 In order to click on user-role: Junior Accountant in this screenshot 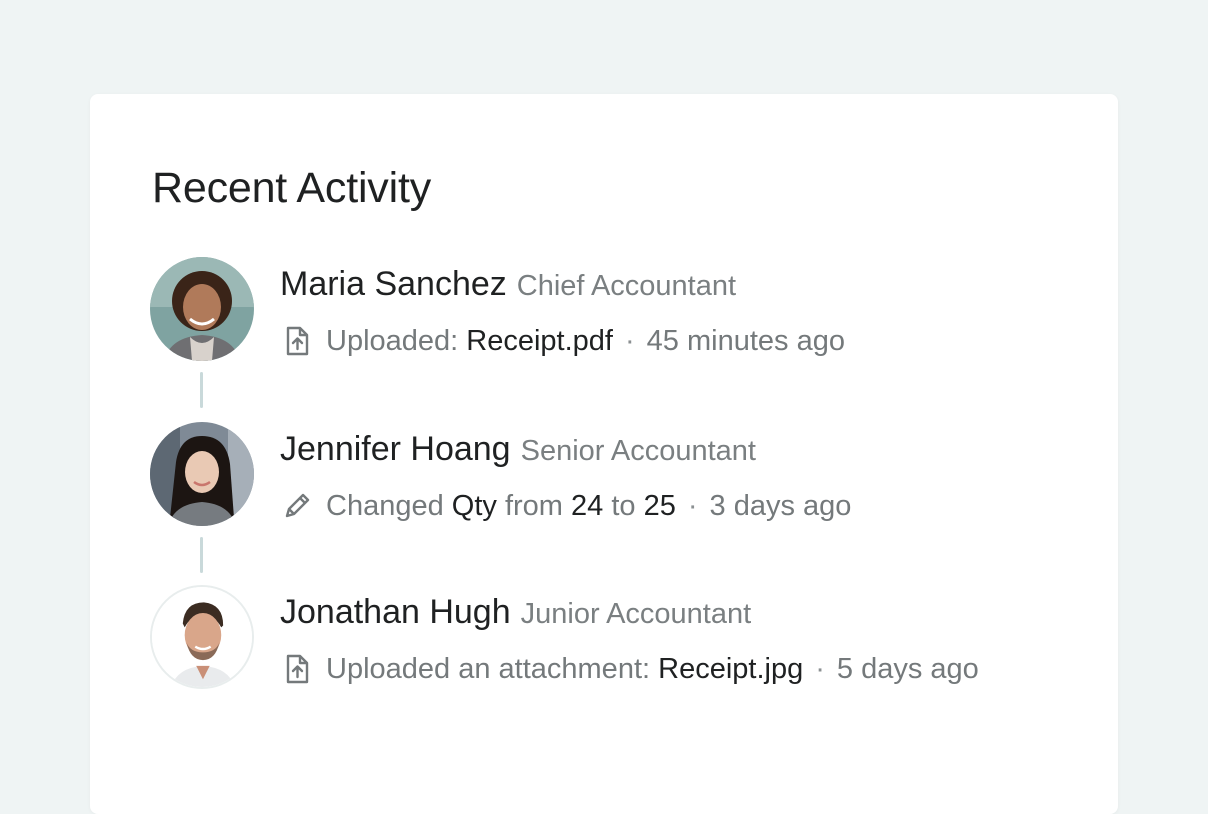, I will do `click(636, 614)`.